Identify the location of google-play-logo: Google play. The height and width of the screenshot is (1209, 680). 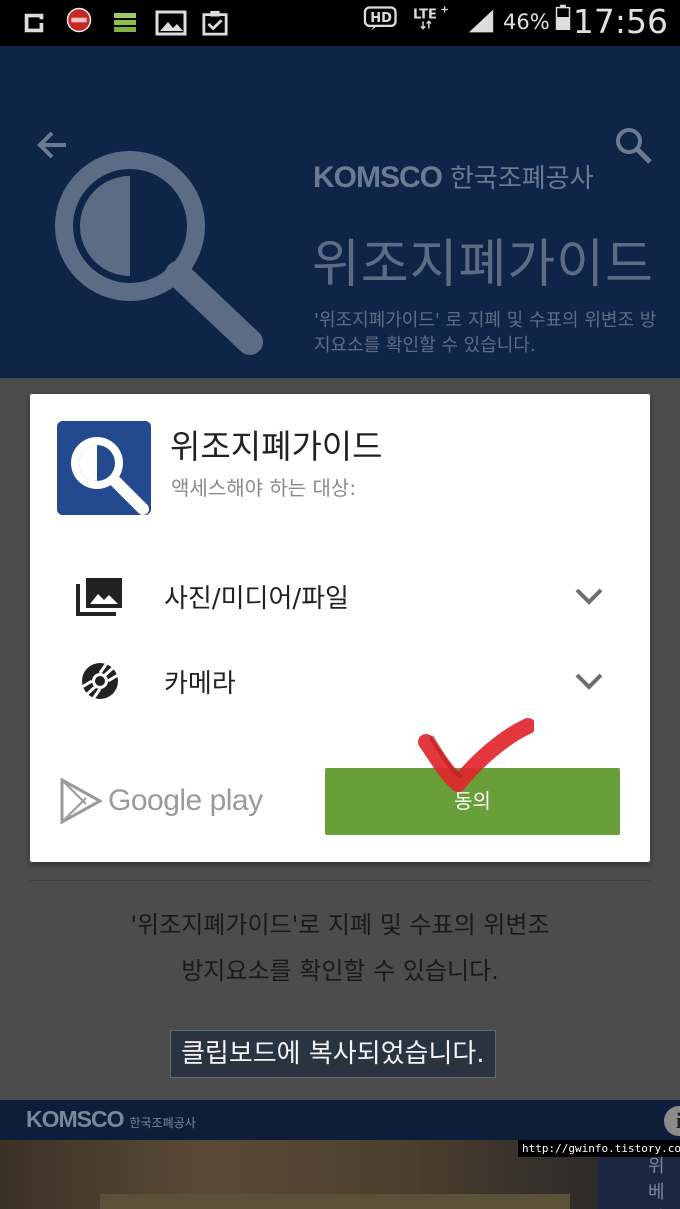
(161, 801).